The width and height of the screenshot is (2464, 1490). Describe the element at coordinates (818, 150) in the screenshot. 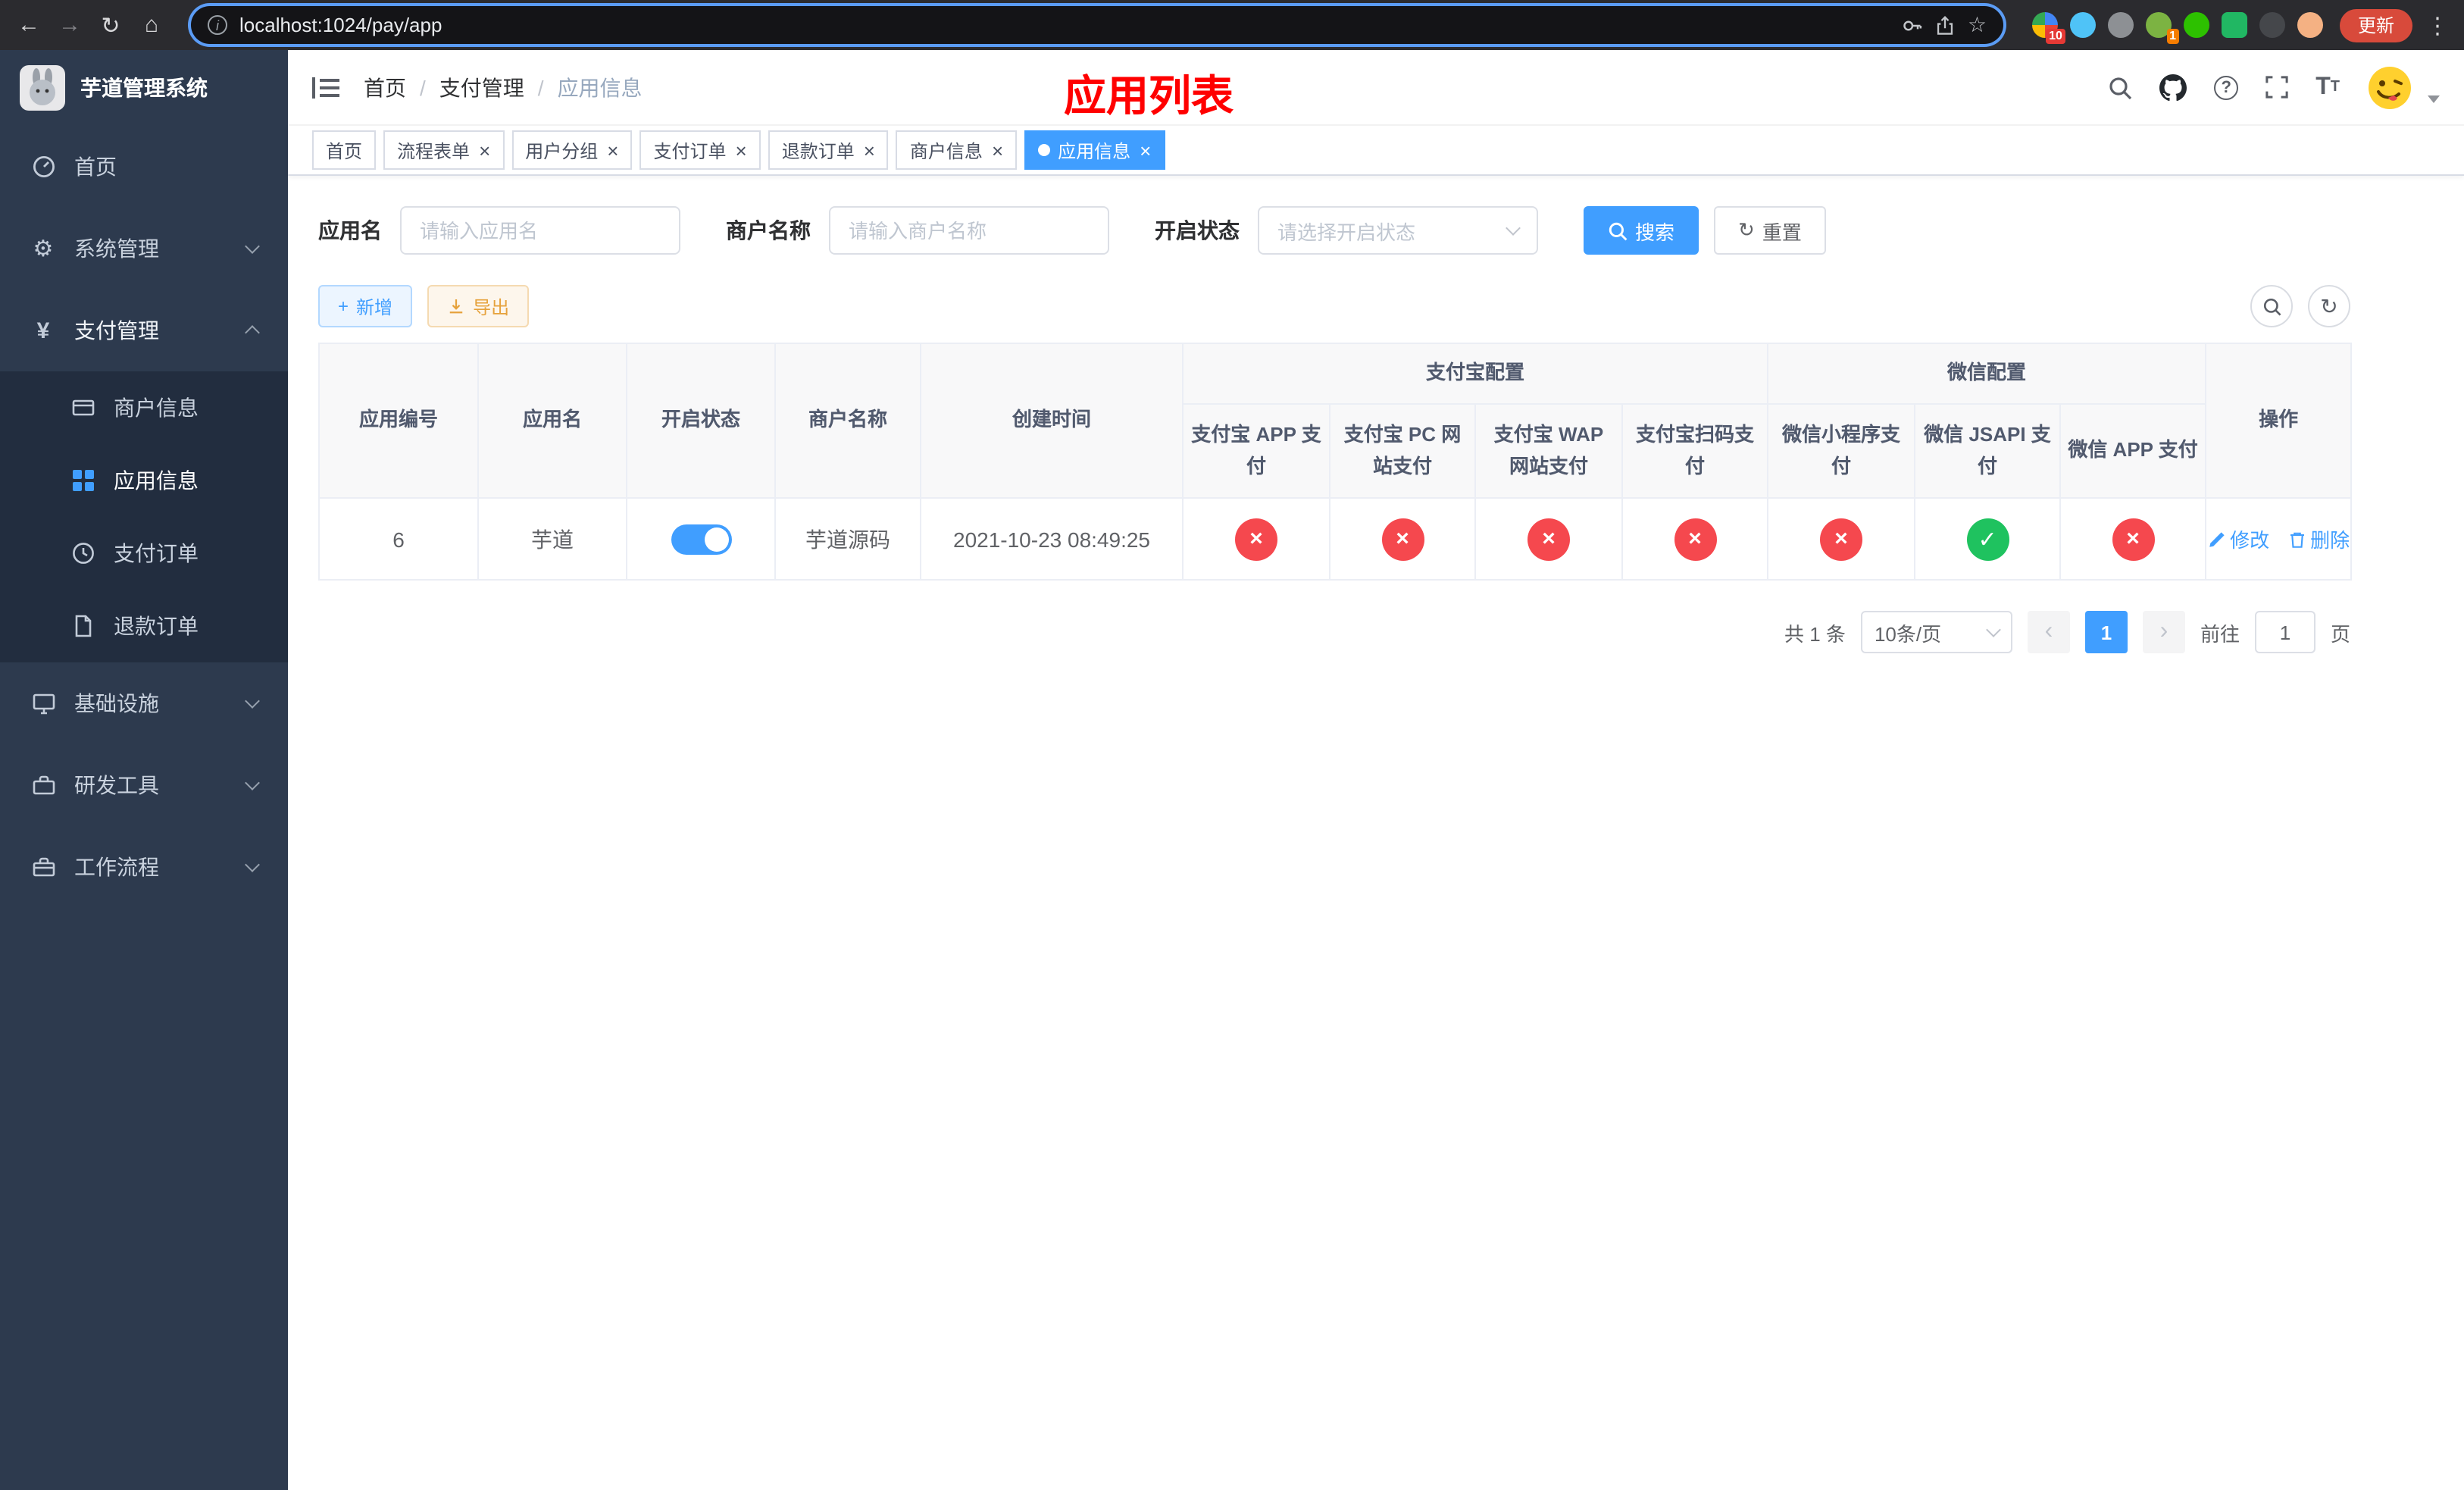

I see `tab-label: 退款订单` at that location.